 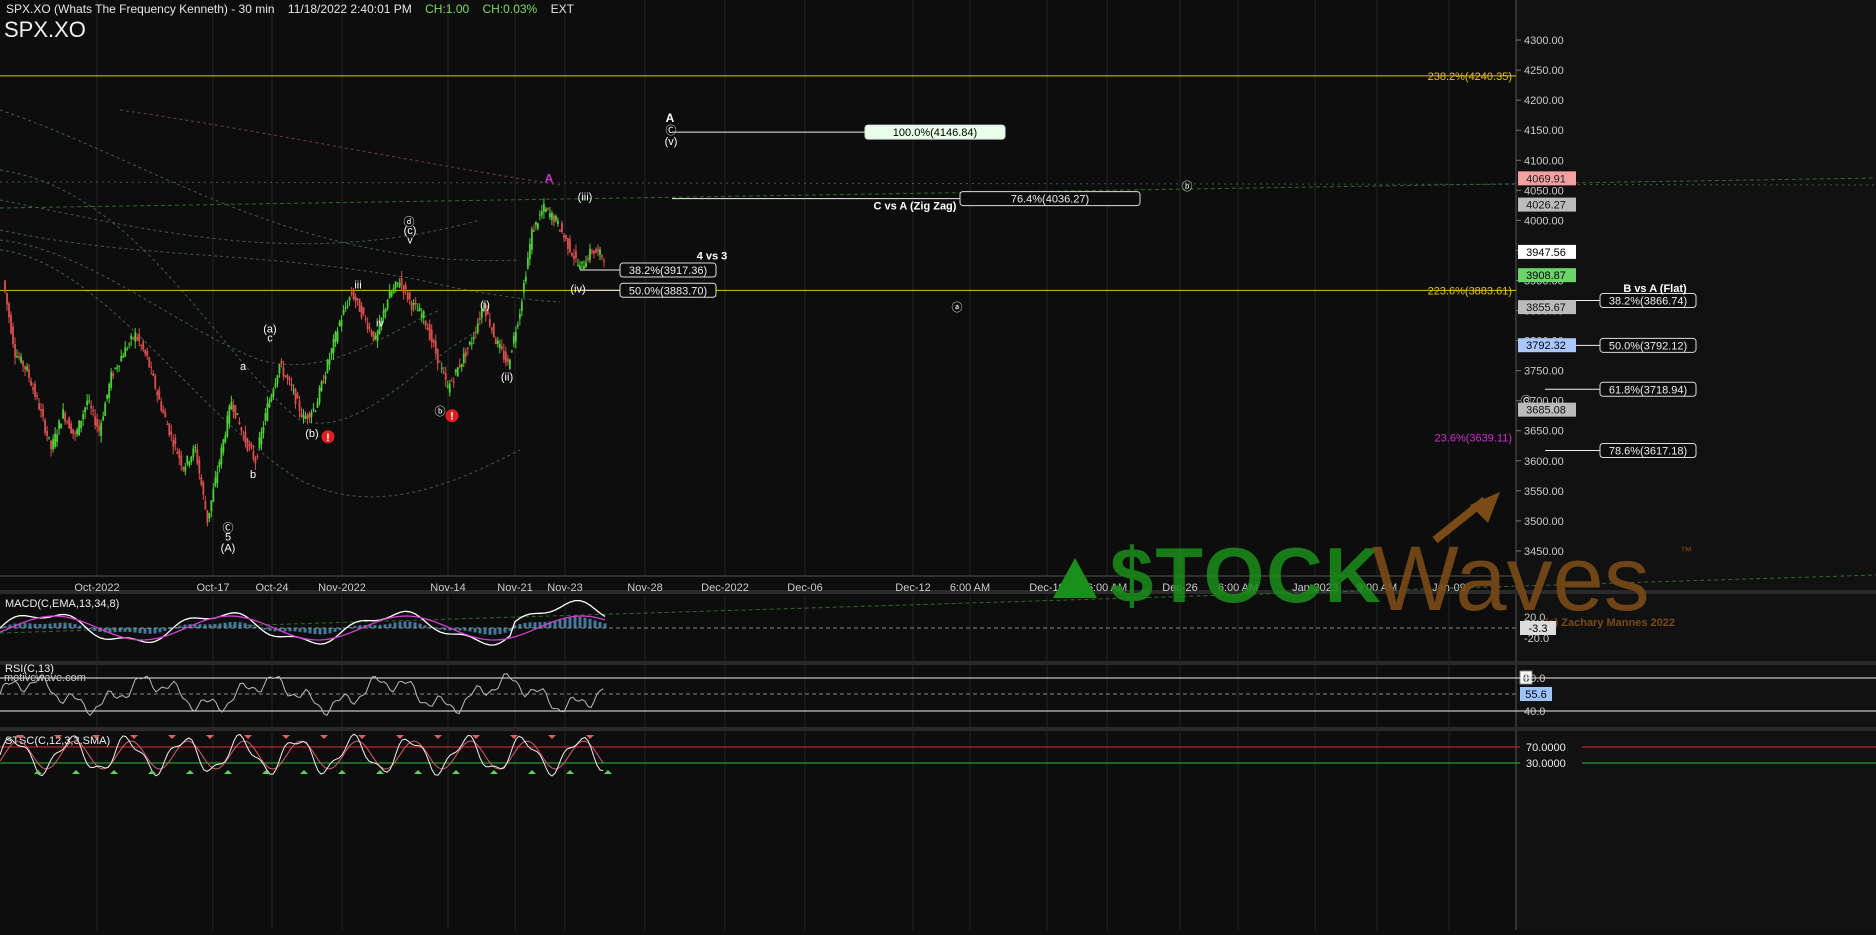 I want to click on x-tick-label: Nov-21, so click(x=514, y=588).